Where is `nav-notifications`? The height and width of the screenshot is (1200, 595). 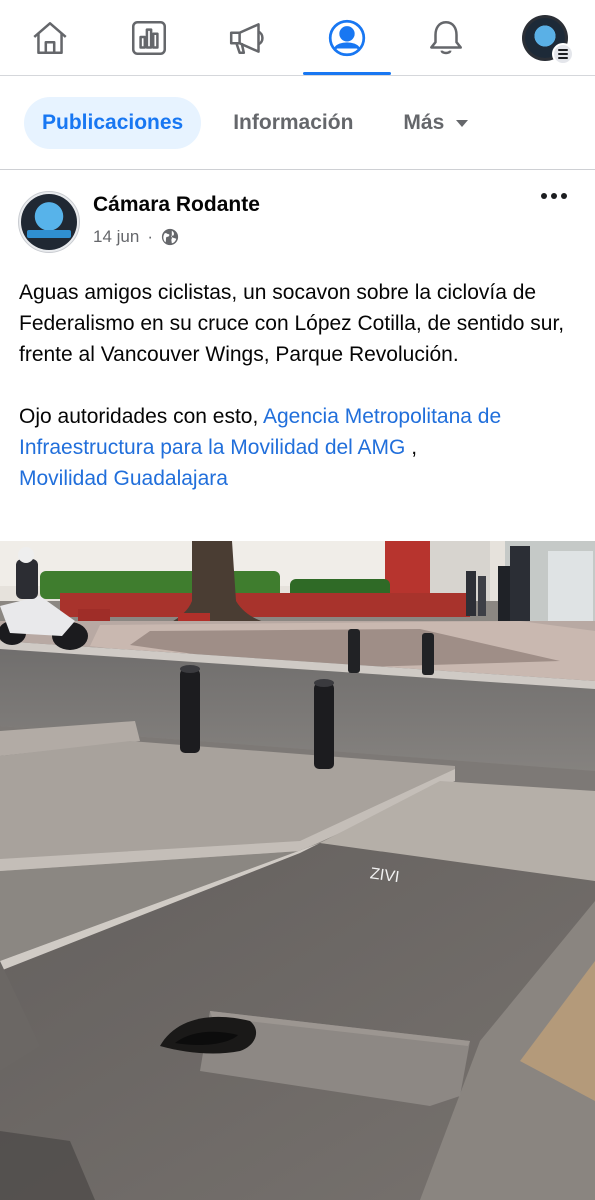 nav-notifications is located at coordinates (446, 37).